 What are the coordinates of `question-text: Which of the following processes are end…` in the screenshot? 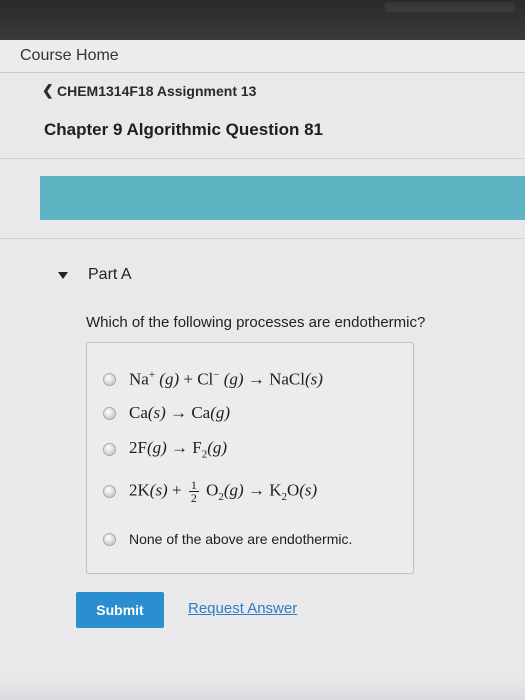 It's located at (256, 322).